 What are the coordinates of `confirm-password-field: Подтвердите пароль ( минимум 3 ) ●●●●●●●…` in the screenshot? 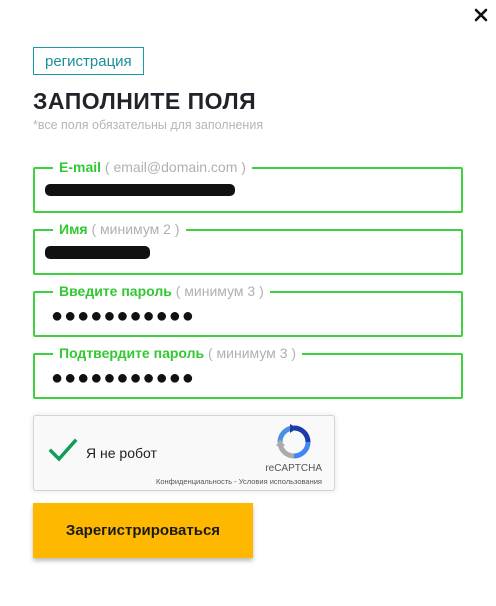 It's located at (248, 371).